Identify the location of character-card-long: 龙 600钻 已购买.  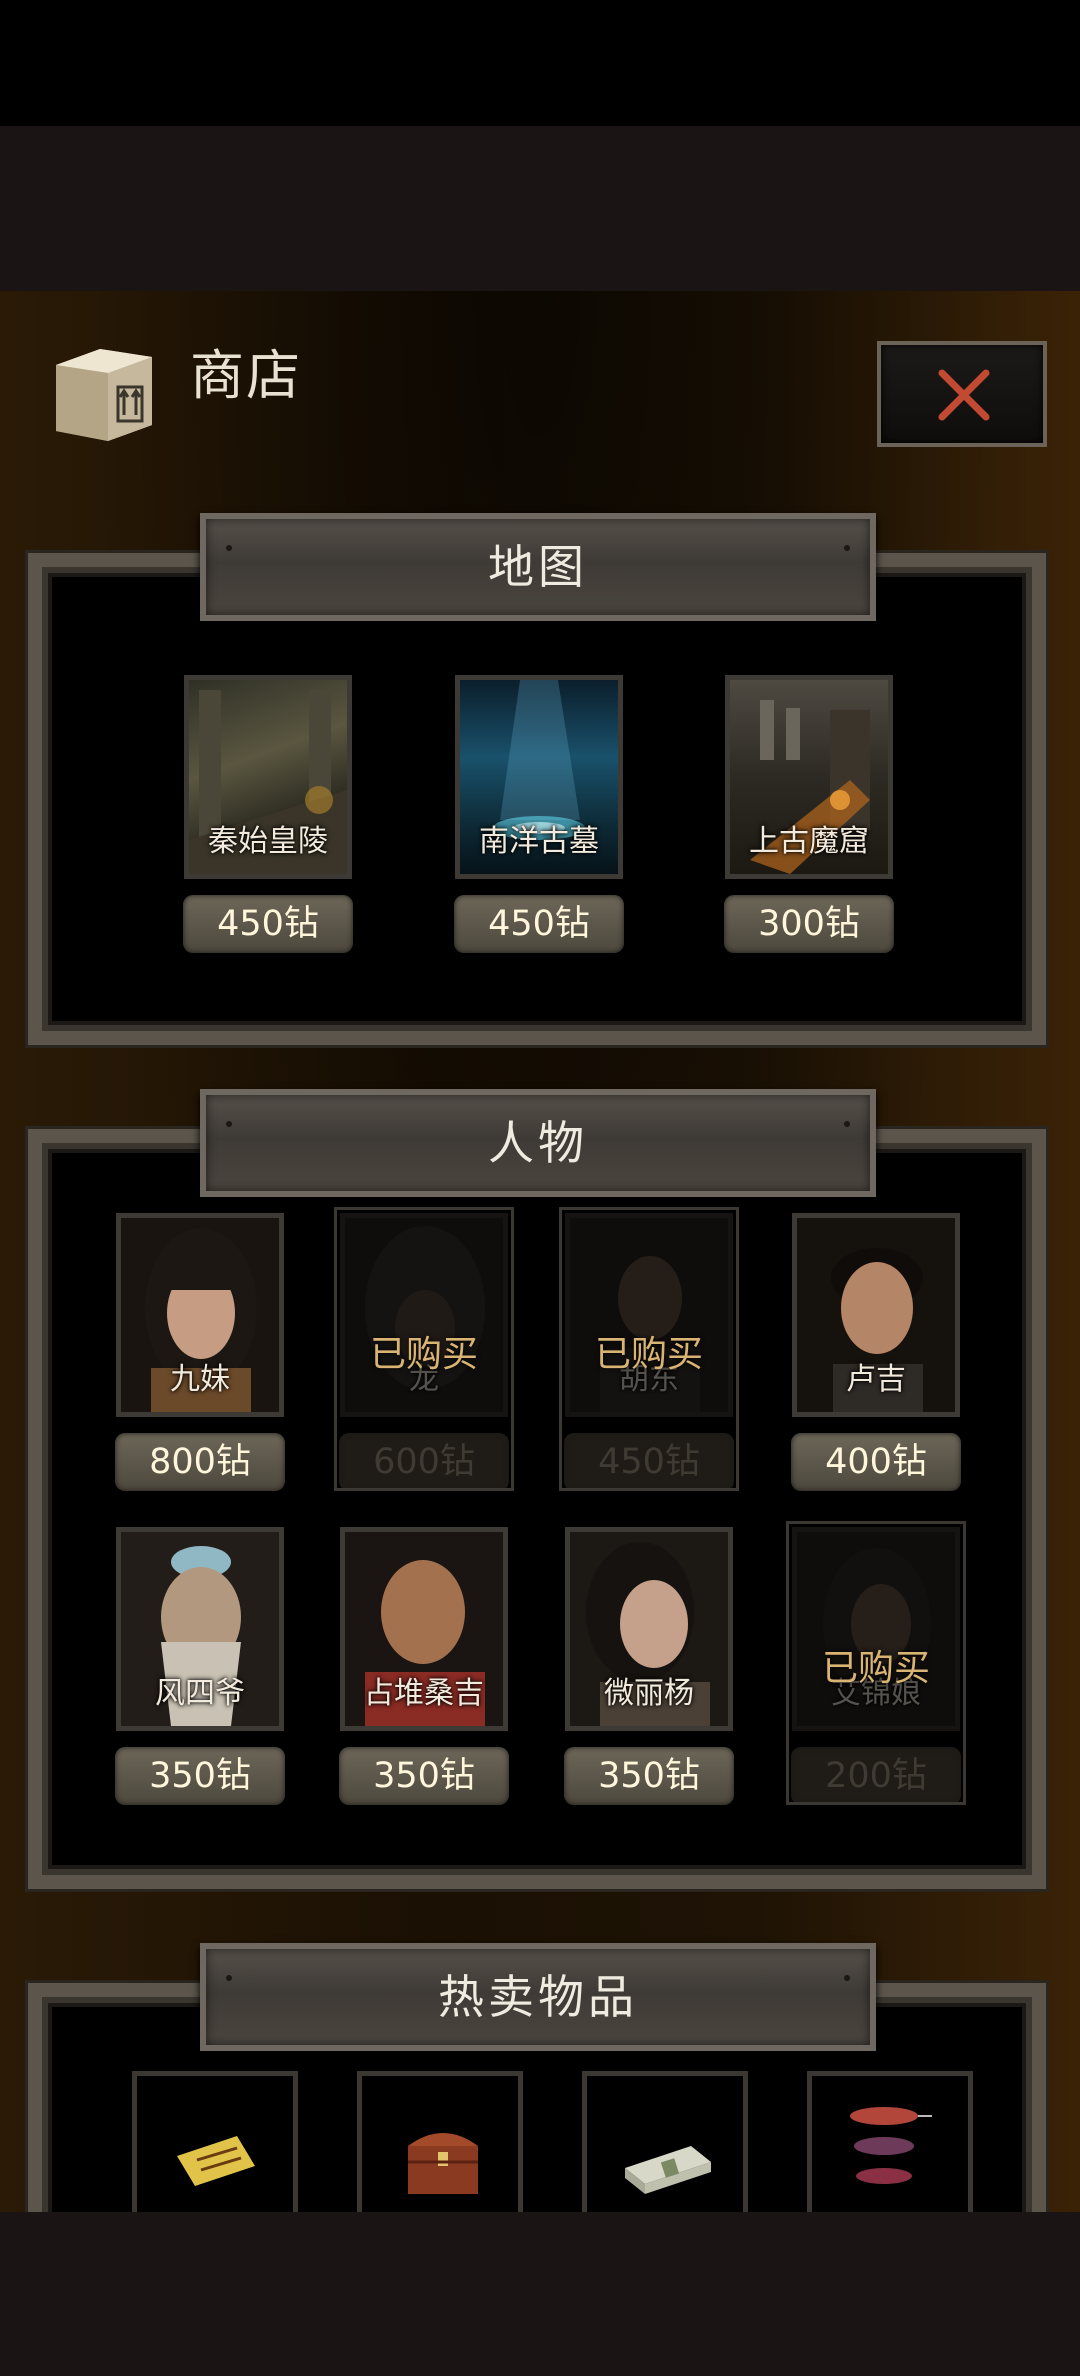
(424, 1349).